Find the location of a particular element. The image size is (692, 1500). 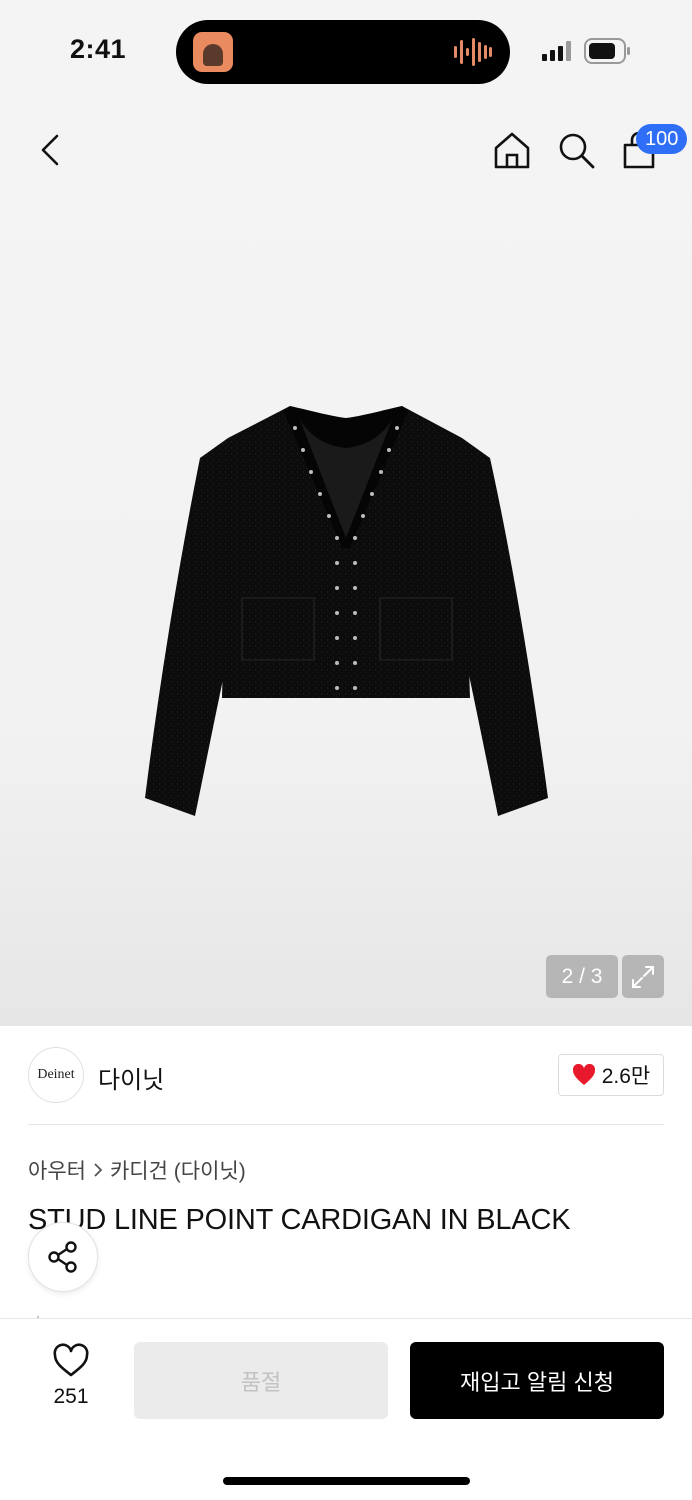

chevron-right-icon is located at coordinates (98, 1170).